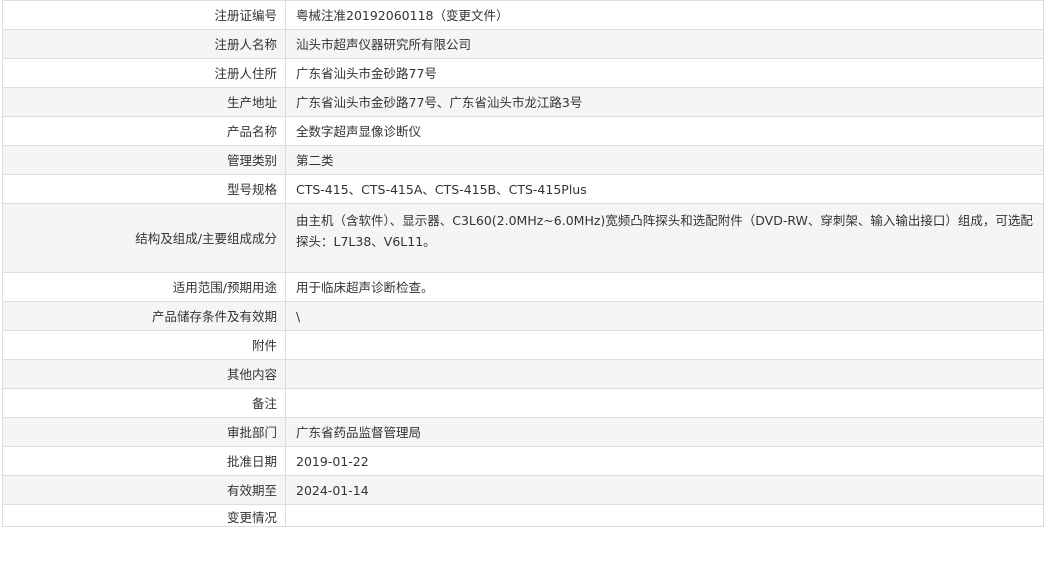 The height and width of the screenshot is (566, 1049). I want to click on row-value-production-address: 广东省汕头市金砂路77号、广东省汕头市龙江路3号, so click(664, 102).